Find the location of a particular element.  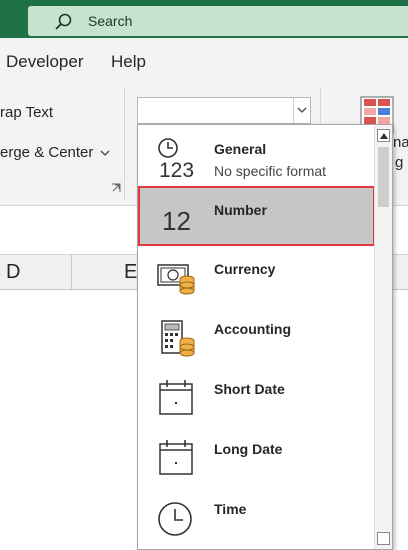

number-12-icon: 12 is located at coordinates (176, 221).